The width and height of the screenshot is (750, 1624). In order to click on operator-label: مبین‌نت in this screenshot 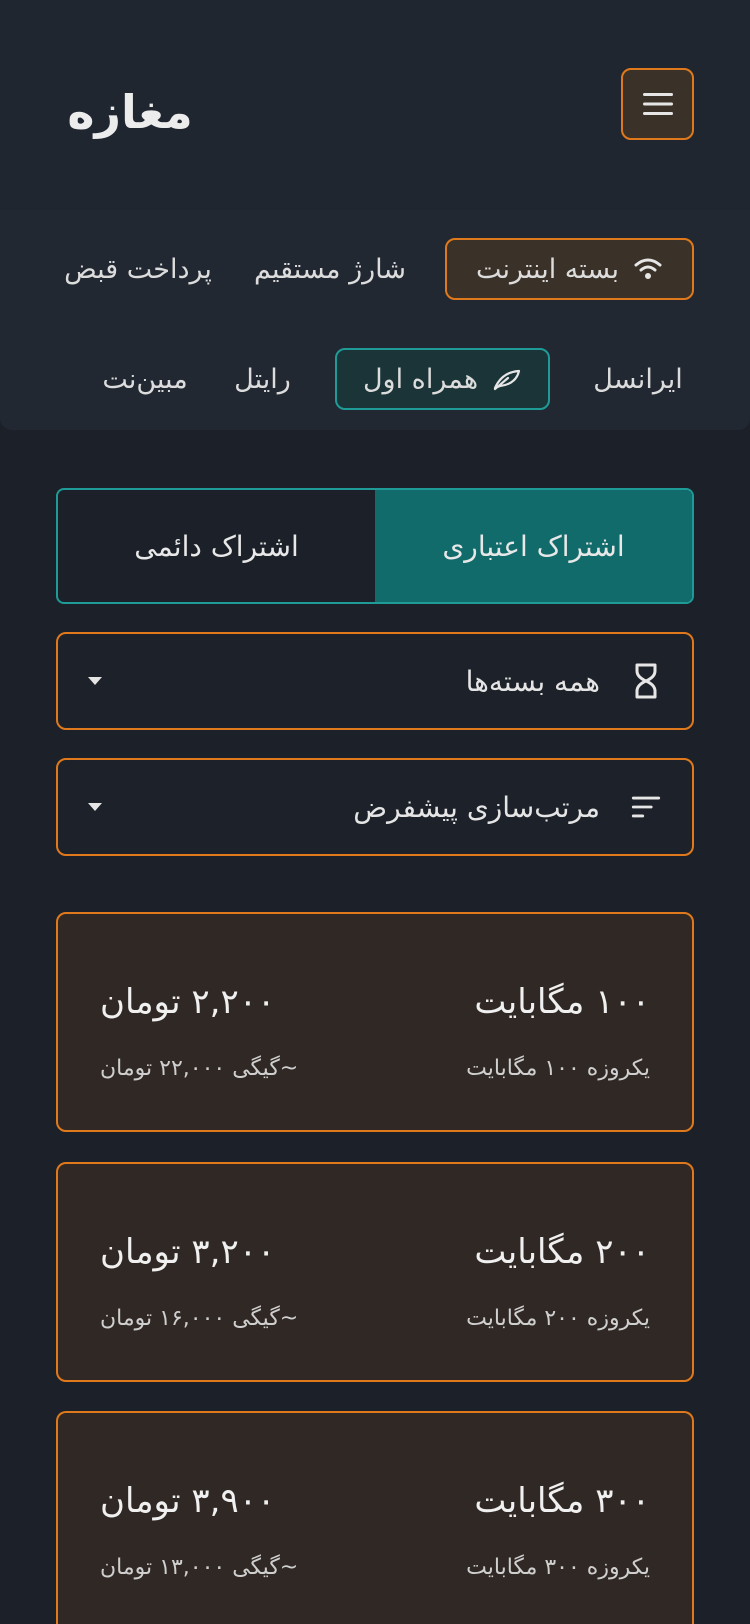, I will do `click(145, 379)`.